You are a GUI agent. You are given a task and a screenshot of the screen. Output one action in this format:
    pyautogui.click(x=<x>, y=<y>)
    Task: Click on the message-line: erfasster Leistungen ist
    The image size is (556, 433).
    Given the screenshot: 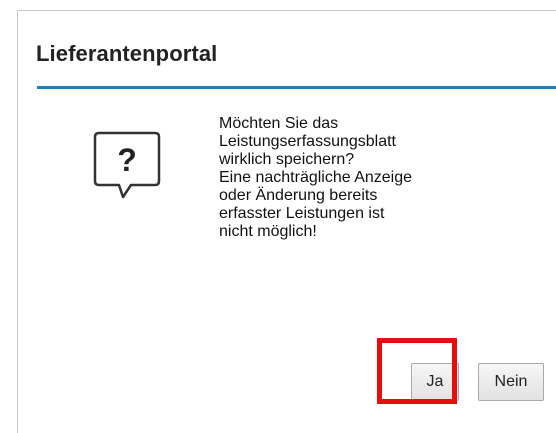 What is the action you would take?
    pyautogui.click(x=302, y=213)
    